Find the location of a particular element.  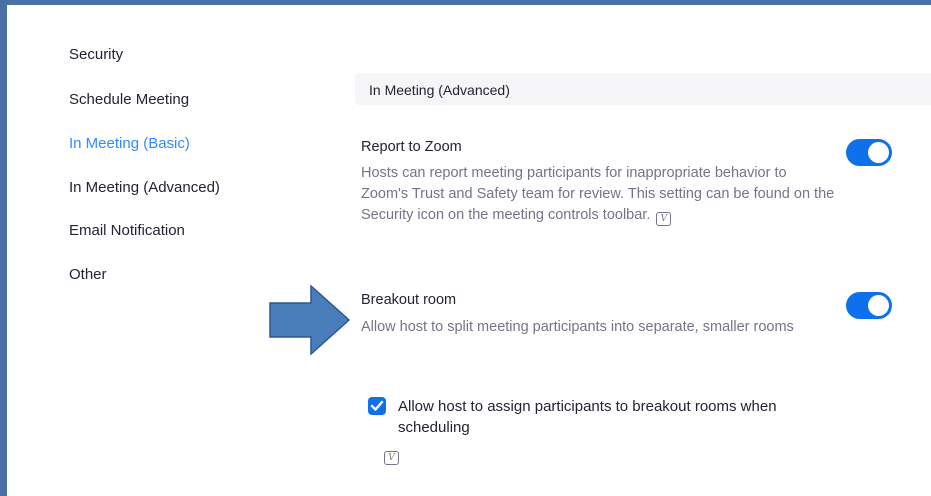

sidebar-item-other: Other is located at coordinates (88, 274).